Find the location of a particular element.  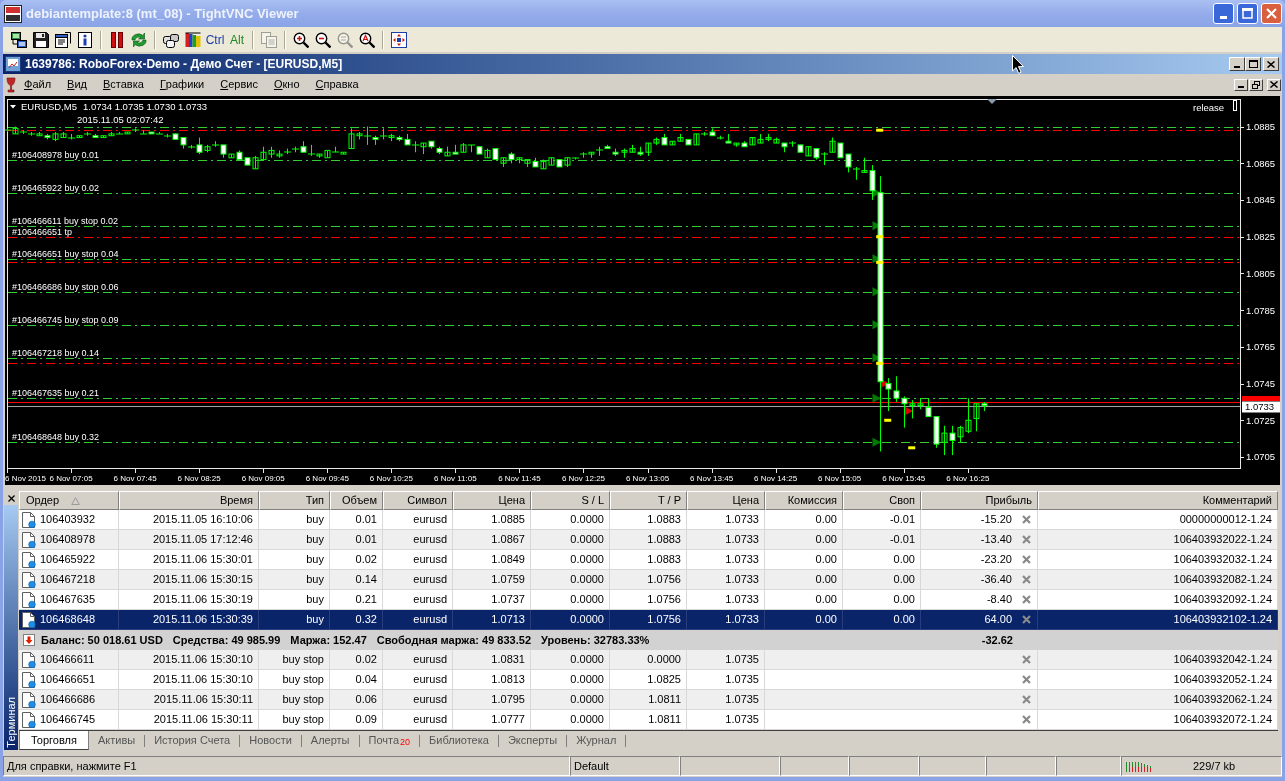

table-row: 106408978 2015.11.05 17:12:46 buy 0.01 eurusd 1.0867 0.0000 1.0883 1.0733 0.00 -0.01 -13.40 106403932022-1.24 is located at coordinates (648, 540).